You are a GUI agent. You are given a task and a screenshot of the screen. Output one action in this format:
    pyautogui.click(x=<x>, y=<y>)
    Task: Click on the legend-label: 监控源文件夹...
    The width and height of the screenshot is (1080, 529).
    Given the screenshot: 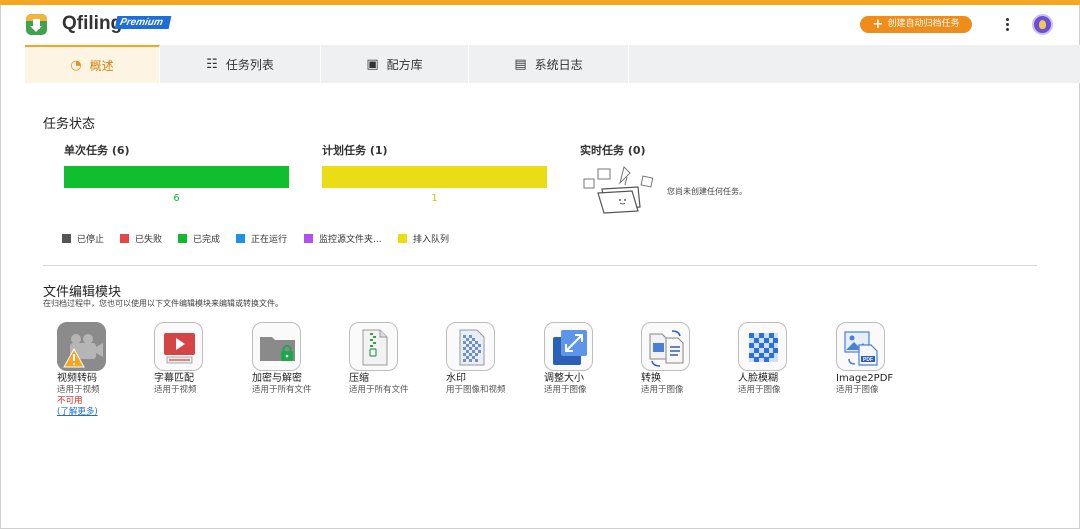 What is the action you would take?
    pyautogui.click(x=350, y=240)
    